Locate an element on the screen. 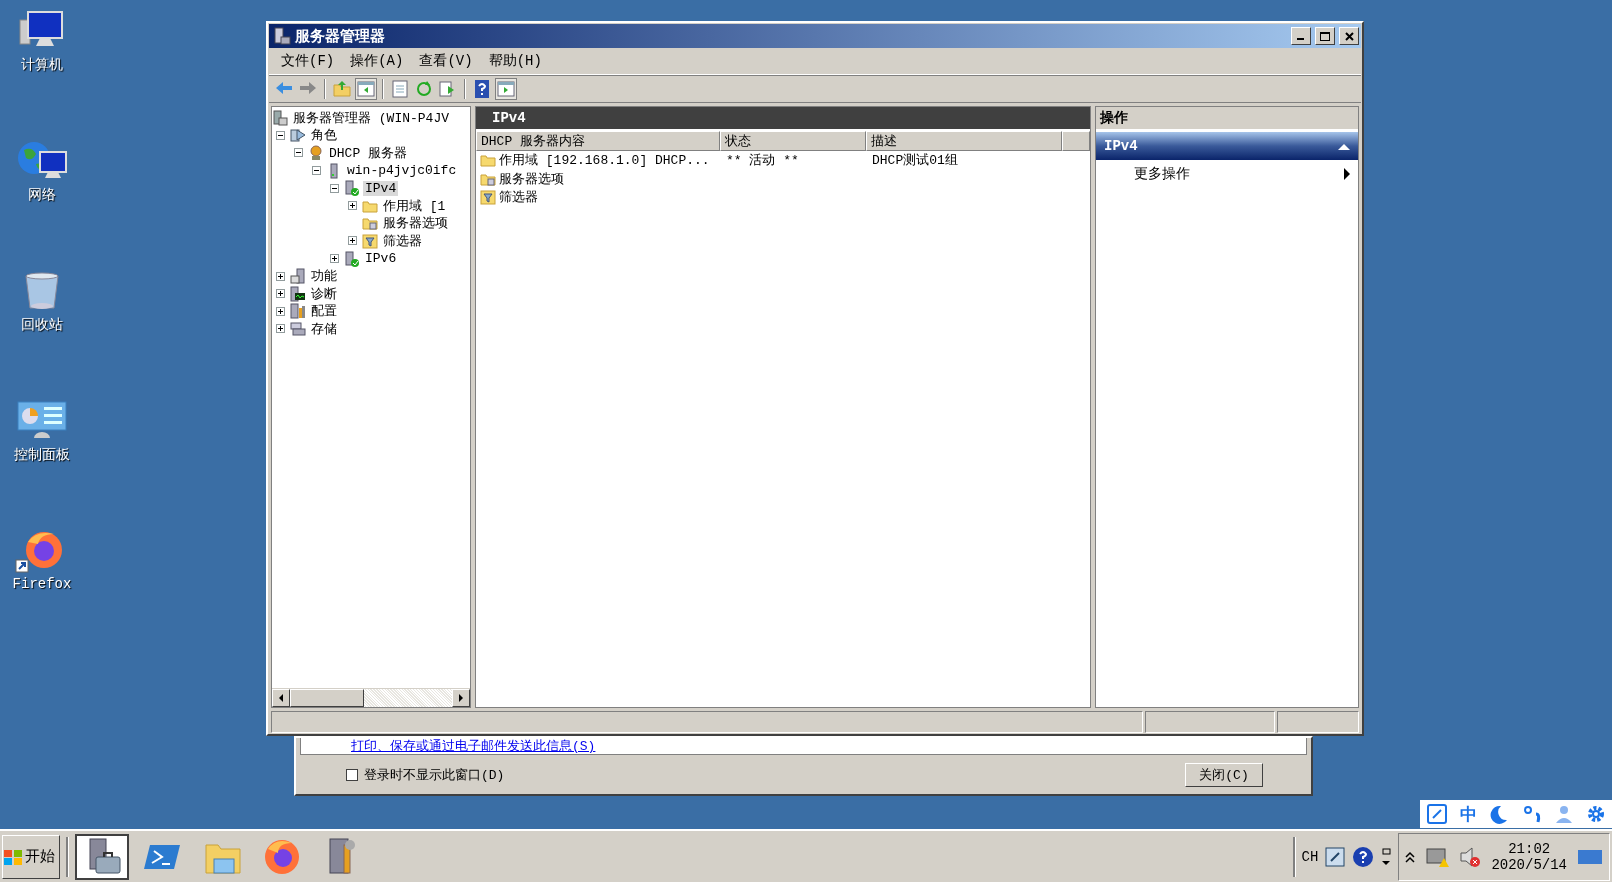  tree-item: win-p4jvjc0ifc is located at coordinates (402, 171).